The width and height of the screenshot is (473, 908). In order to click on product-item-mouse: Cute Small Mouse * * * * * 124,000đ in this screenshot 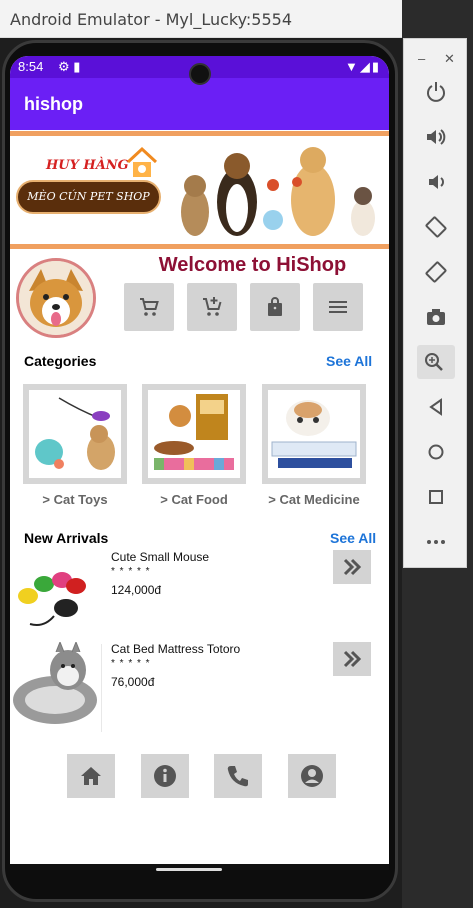, I will do `click(199, 596)`.